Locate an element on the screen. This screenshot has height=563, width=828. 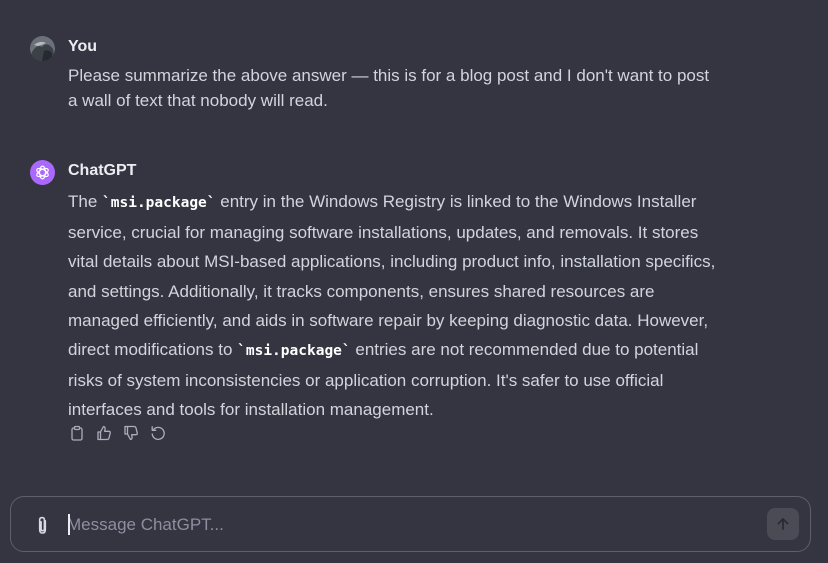
thumbs-down-icon is located at coordinates (130, 432).